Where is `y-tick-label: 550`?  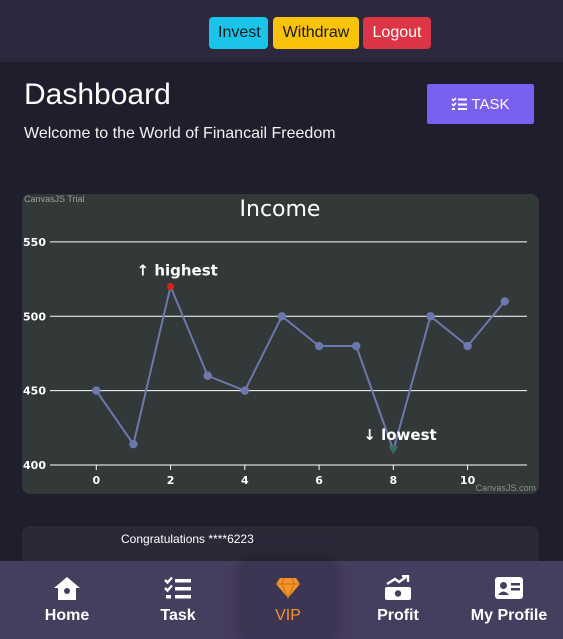
y-tick-label: 550 is located at coordinates (34, 242).